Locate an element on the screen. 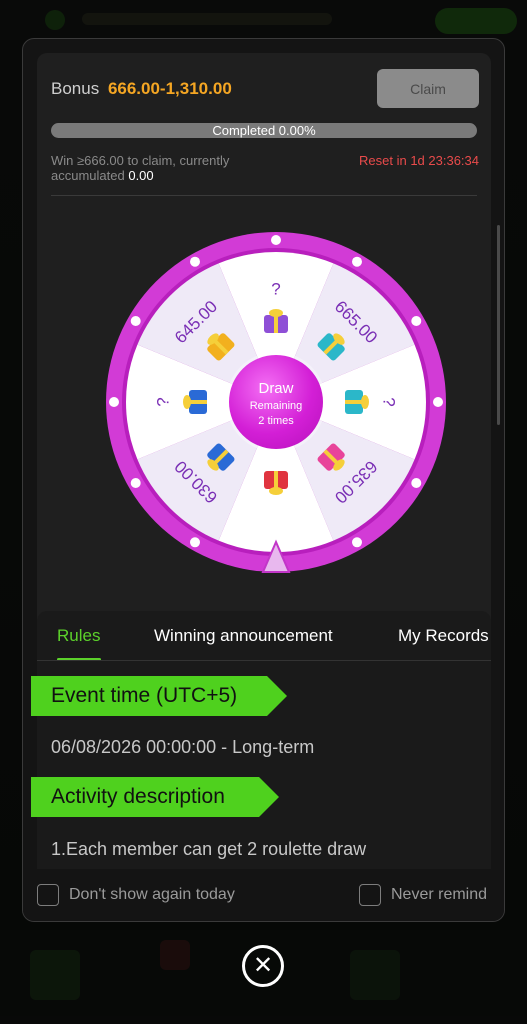 The image size is (527, 1024). tab-my-records: My Records is located at coordinates (443, 636).